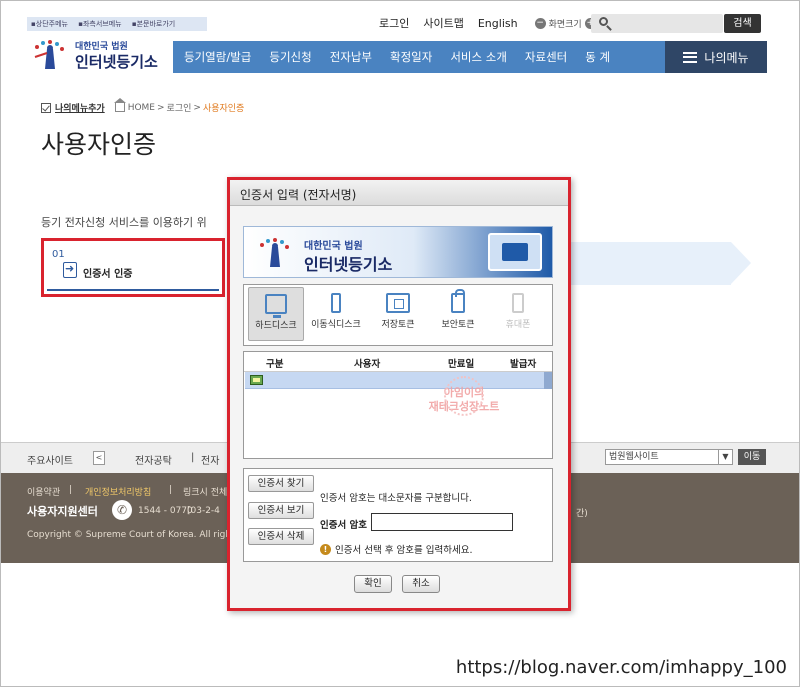 The width and height of the screenshot is (800, 687). What do you see at coordinates (742, 23) in the screenshot?
I see `search-button: 검색` at bounding box center [742, 23].